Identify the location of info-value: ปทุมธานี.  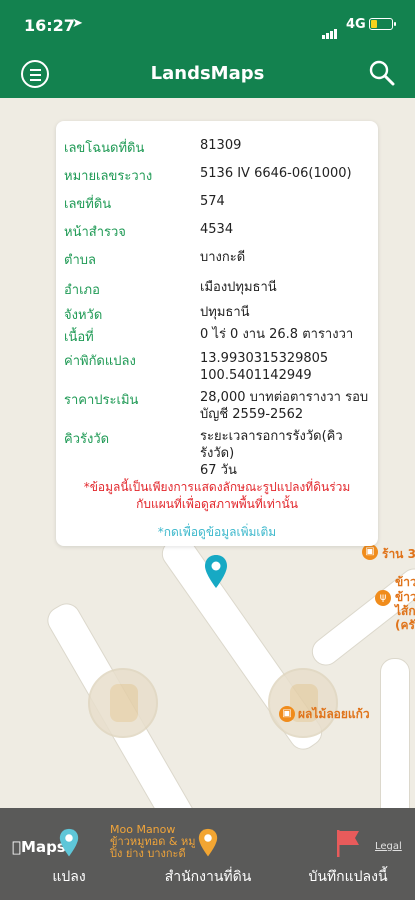
(225, 312).